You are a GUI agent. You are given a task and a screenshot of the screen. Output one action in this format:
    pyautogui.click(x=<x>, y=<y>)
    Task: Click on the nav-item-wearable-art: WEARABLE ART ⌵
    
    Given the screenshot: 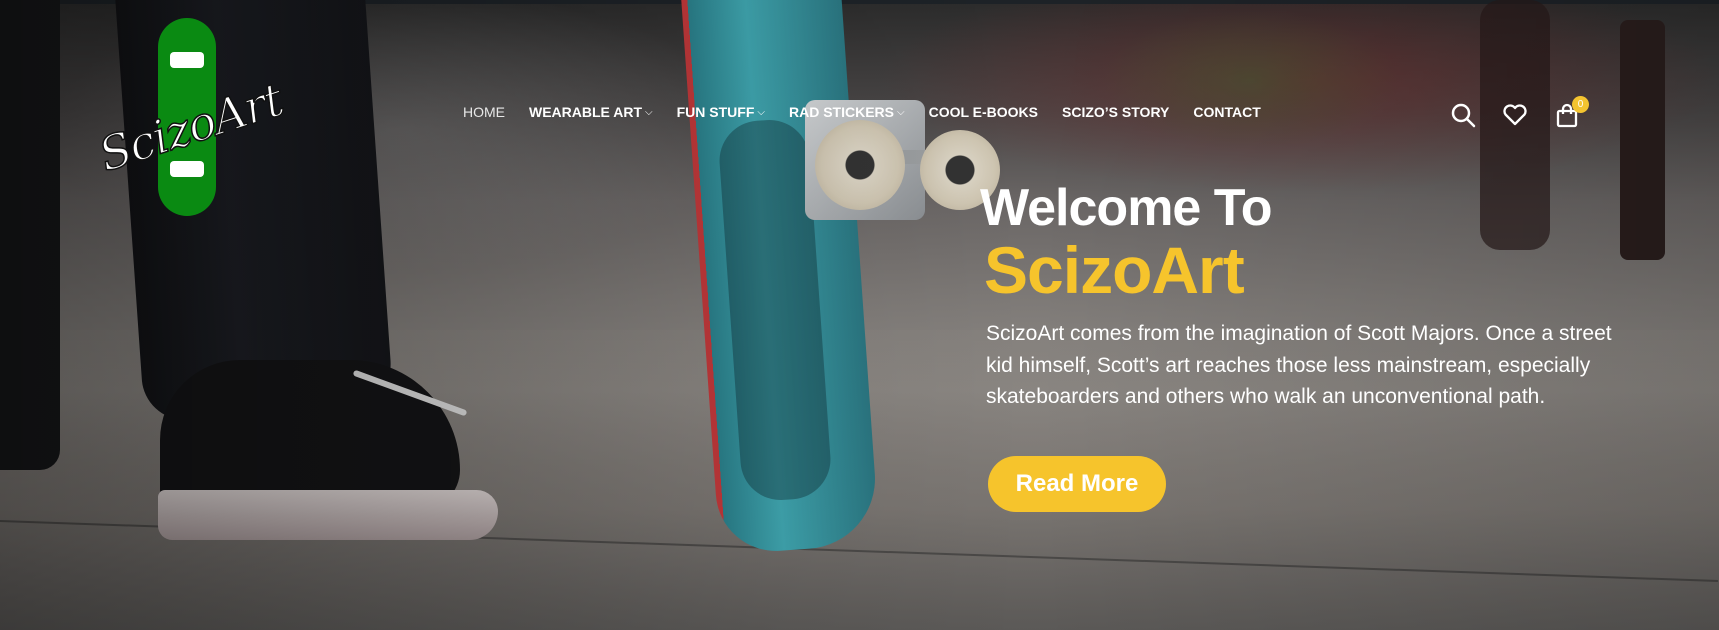 What is the action you would take?
    pyautogui.click(x=591, y=112)
    